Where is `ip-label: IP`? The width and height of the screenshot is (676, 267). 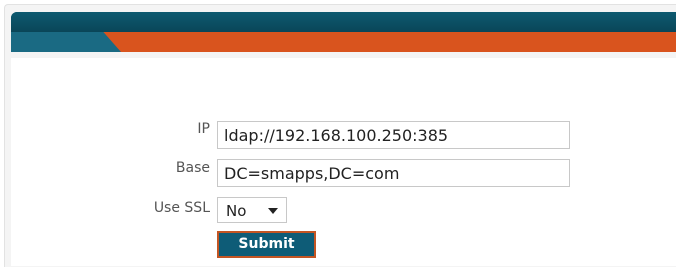 ip-label: IP is located at coordinates (203, 129).